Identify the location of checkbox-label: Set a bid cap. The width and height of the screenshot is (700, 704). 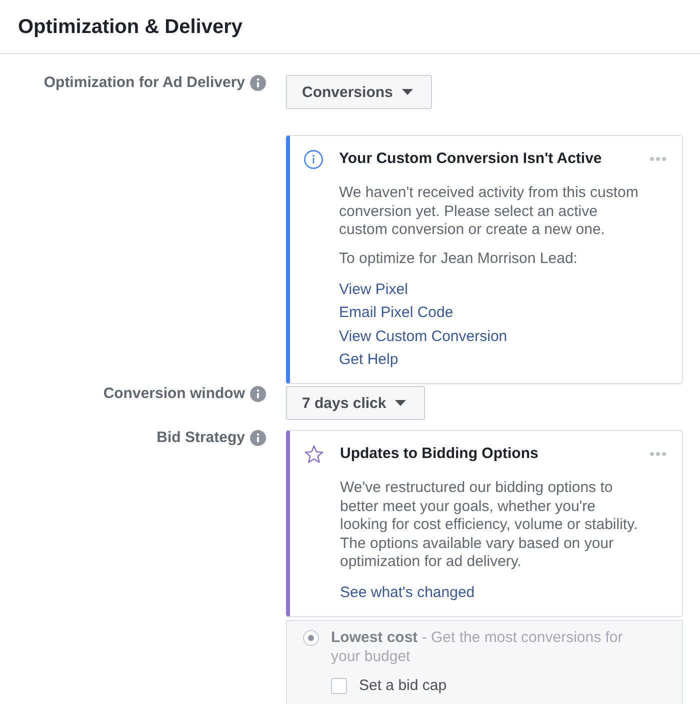
(403, 685).